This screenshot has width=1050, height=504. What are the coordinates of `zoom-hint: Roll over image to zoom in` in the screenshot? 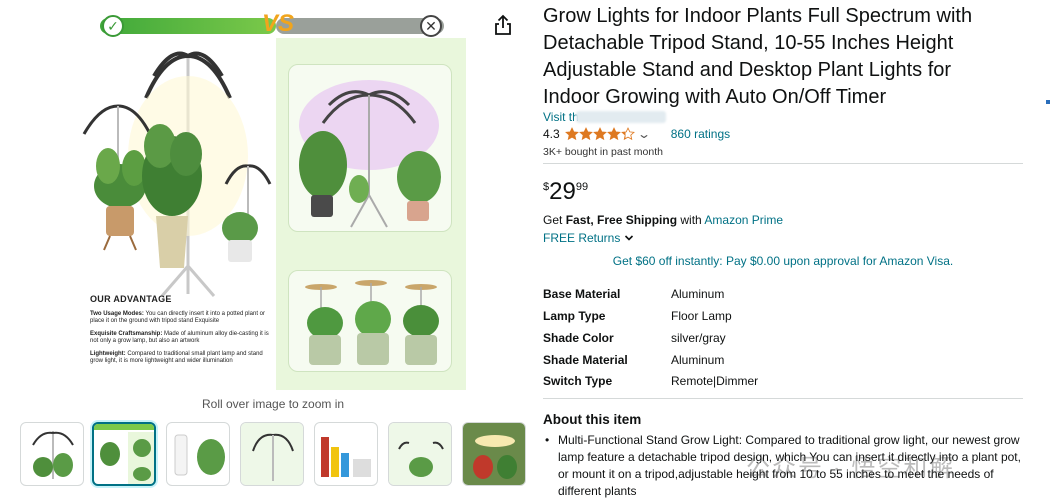 It's located at (273, 404).